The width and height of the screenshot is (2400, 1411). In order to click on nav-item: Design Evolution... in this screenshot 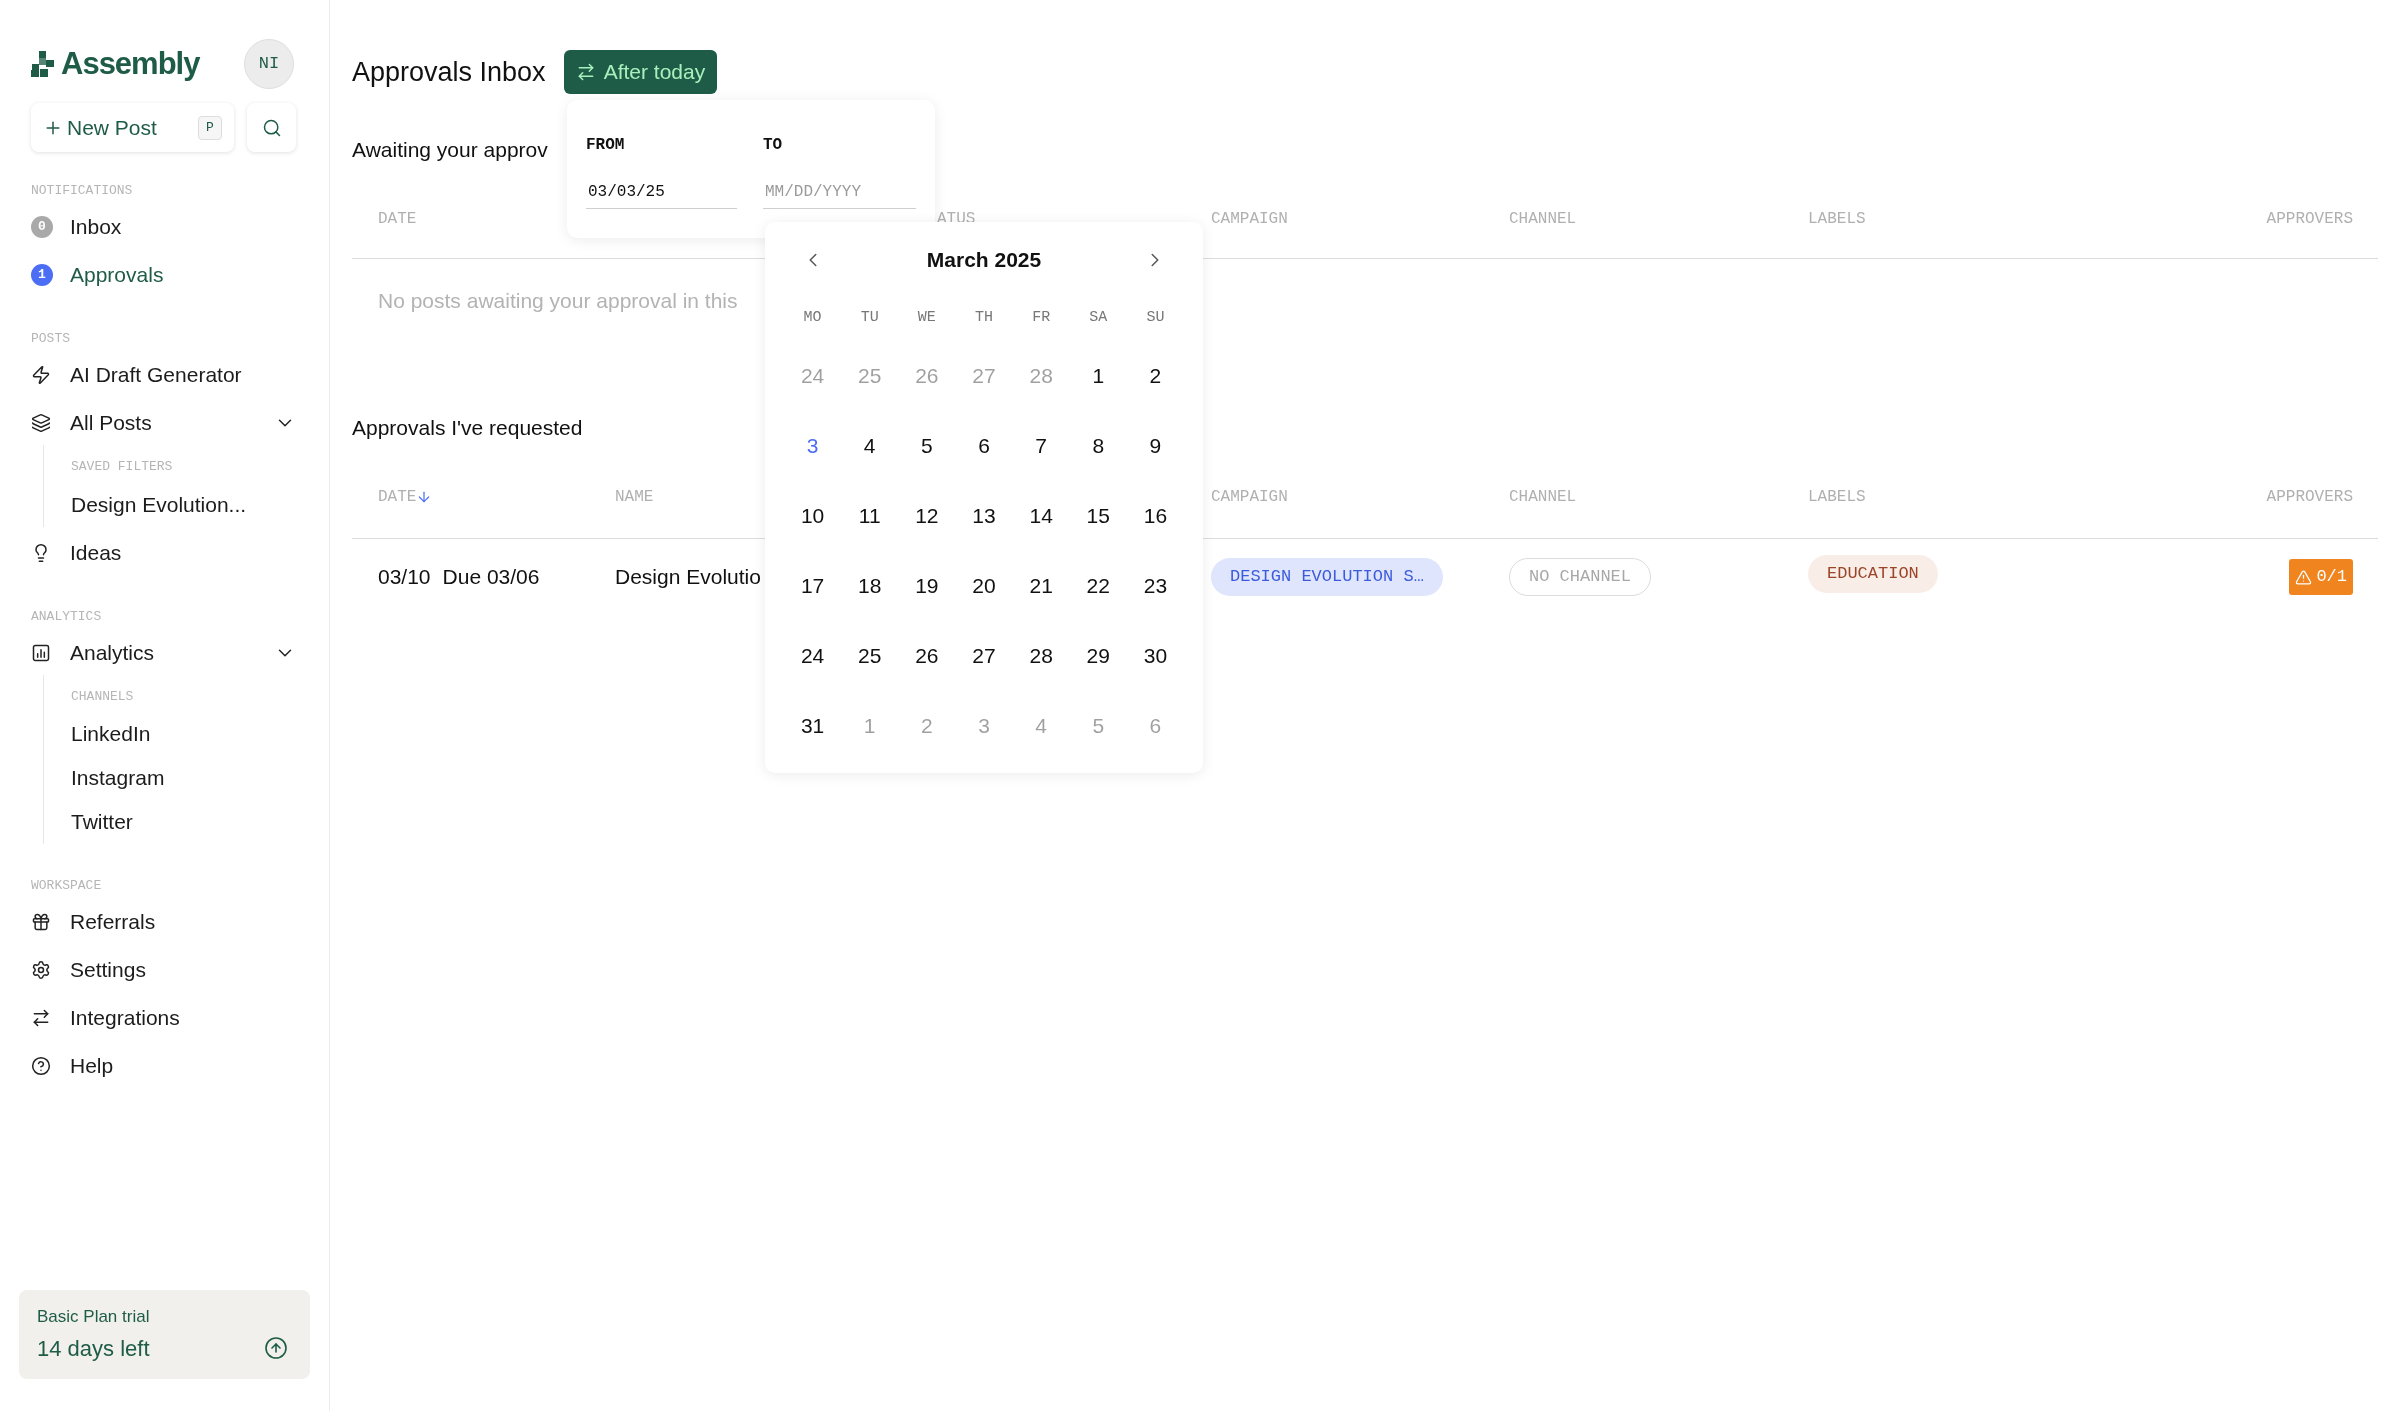, I will do `click(184, 504)`.